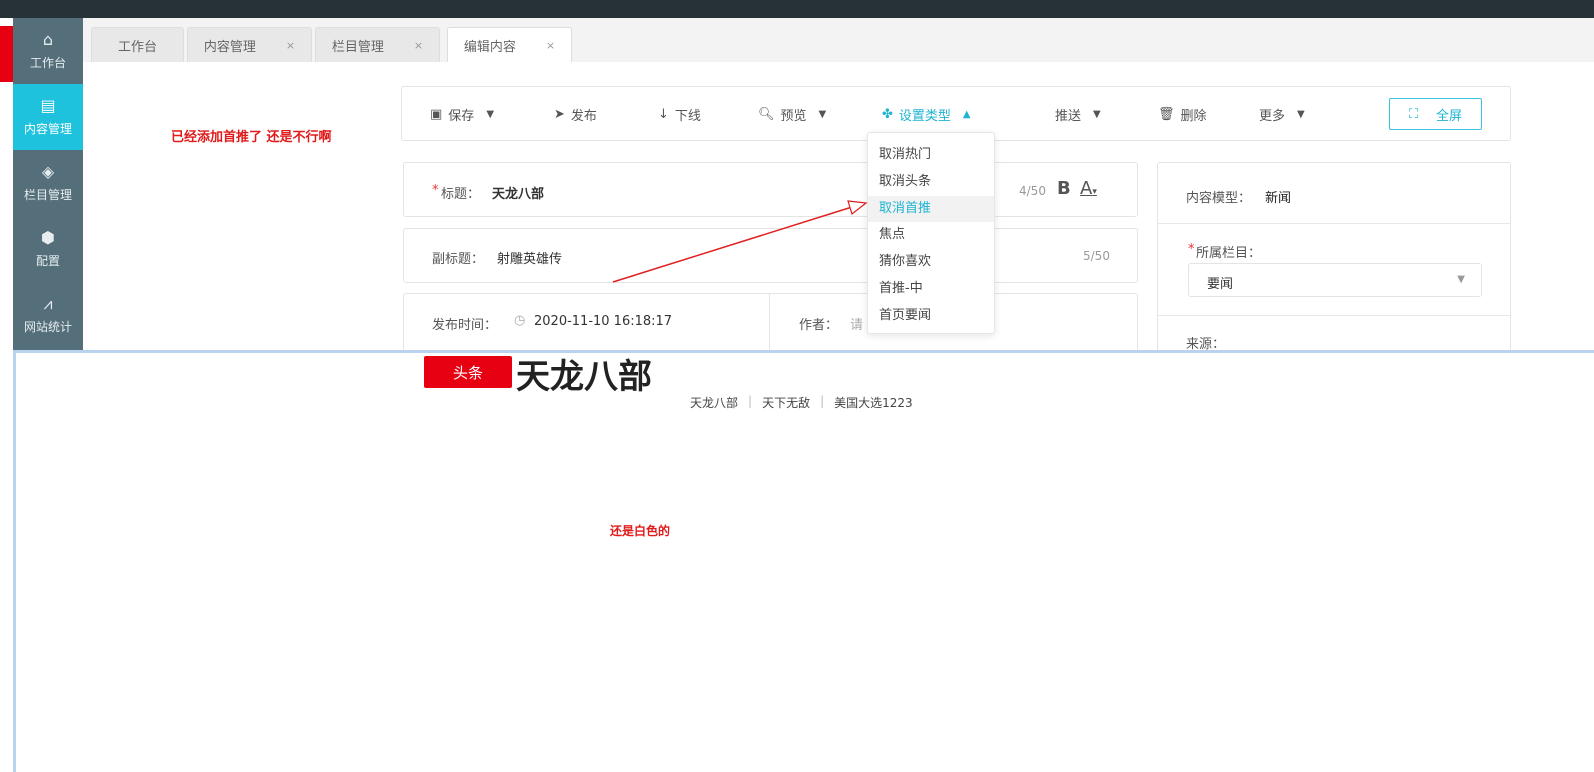  Describe the element at coordinates (797, 9) in the screenshot. I see `browser-top-bar` at that location.